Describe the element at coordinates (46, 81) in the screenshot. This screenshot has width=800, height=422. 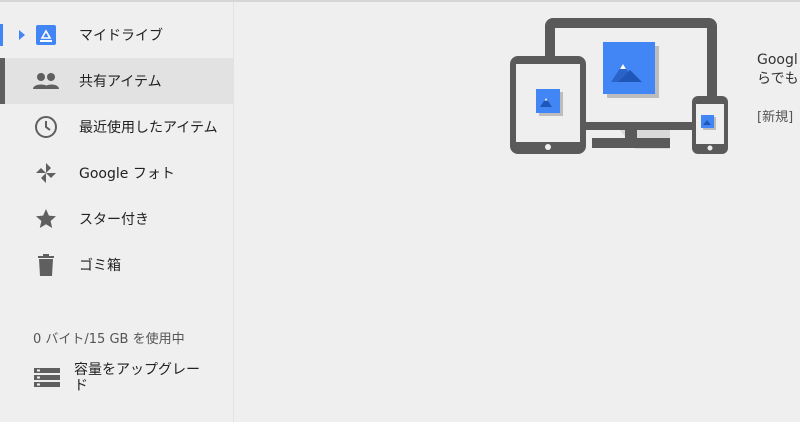
I see `people-icon` at that location.